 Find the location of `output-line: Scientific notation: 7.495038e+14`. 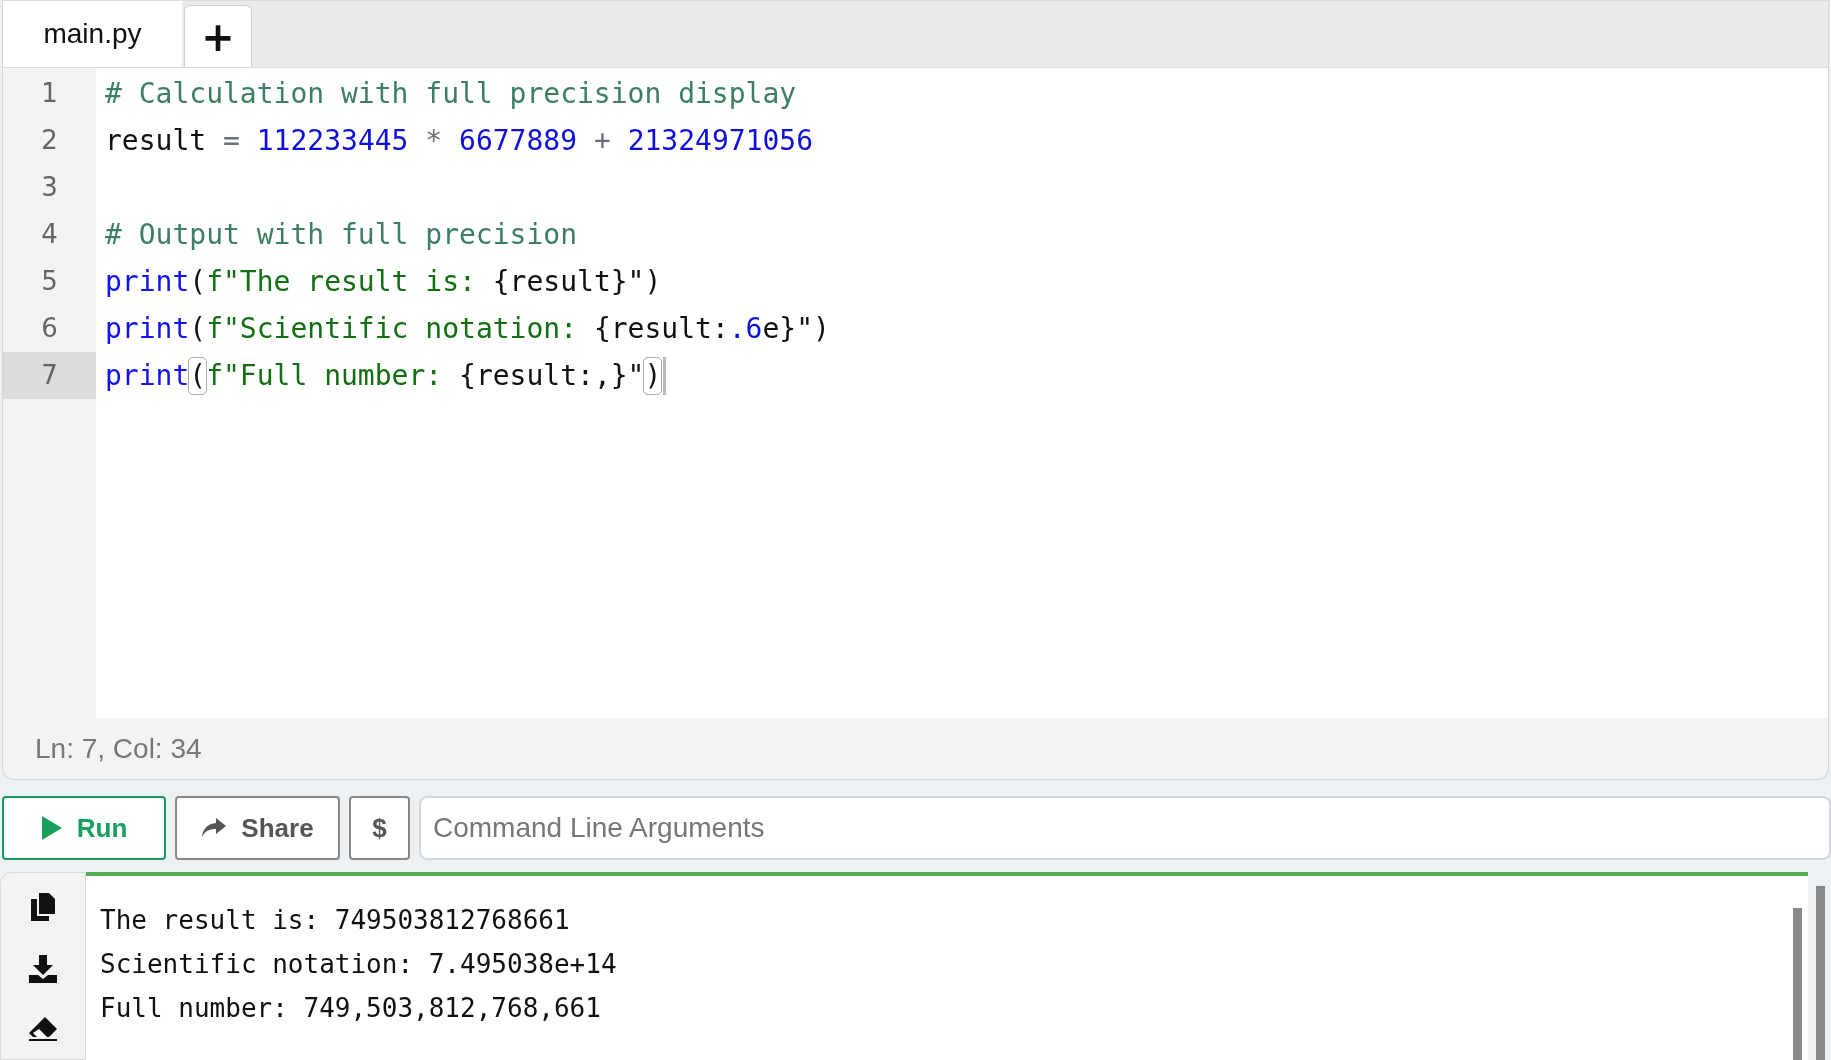

output-line: Scientific notation: 7.495038e+14 is located at coordinates (359, 964).